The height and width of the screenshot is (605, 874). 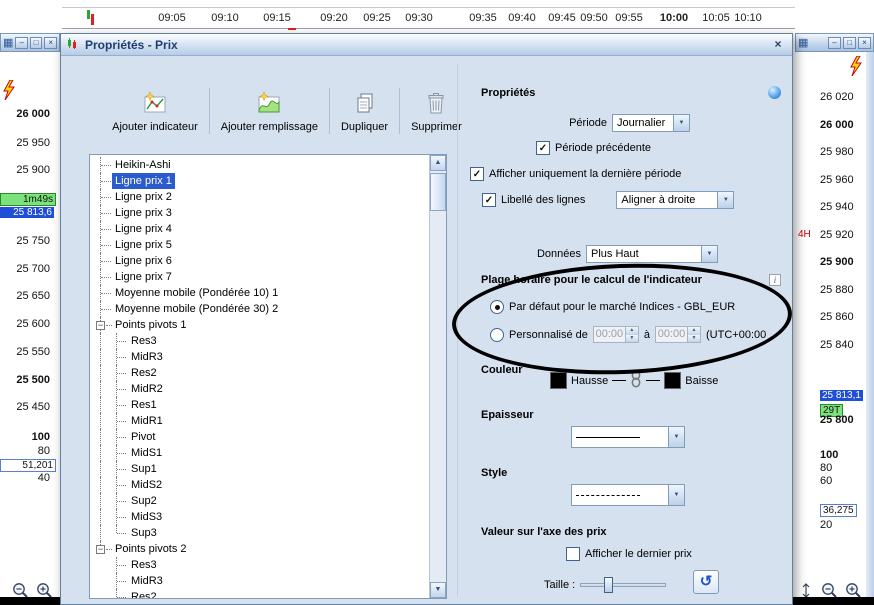 What do you see at coordinates (259, 533) in the screenshot?
I see `tree-item: Sup3` at bounding box center [259, 533].